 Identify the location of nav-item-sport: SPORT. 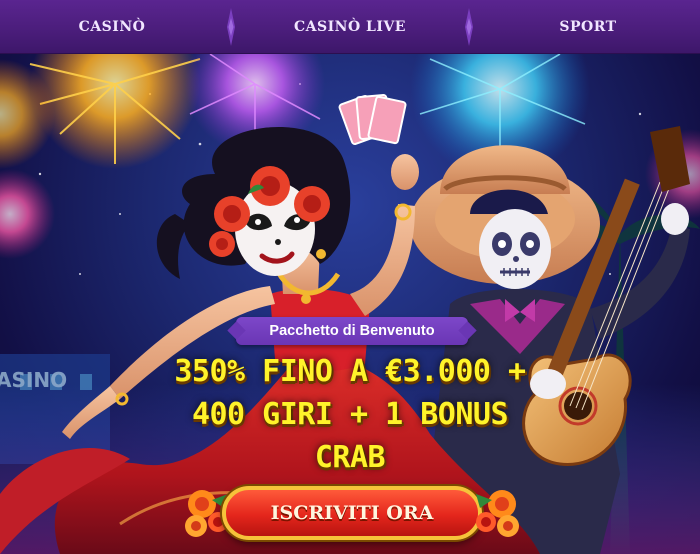
(588, 27).